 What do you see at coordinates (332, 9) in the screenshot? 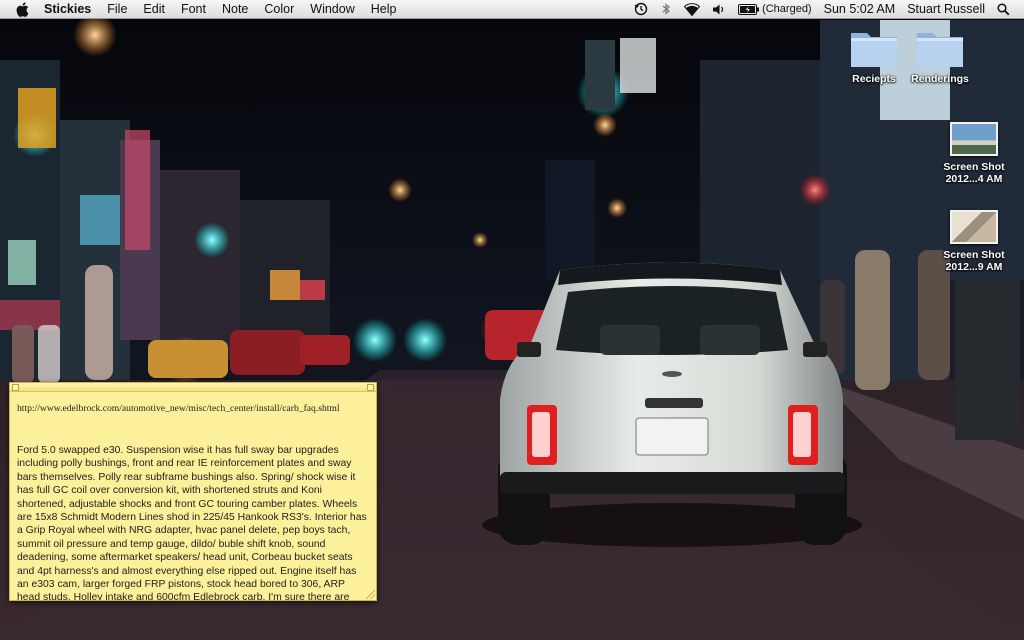
I see `menu-window: Window` at bounding box center [332, 9].